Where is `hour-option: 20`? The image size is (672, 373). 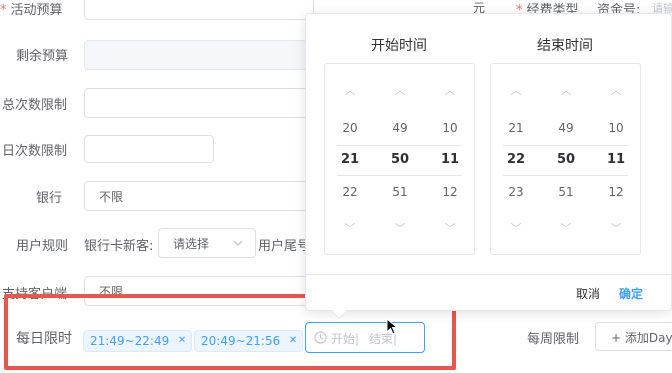 hour-option: 20 is located at coordinates (350, 128).